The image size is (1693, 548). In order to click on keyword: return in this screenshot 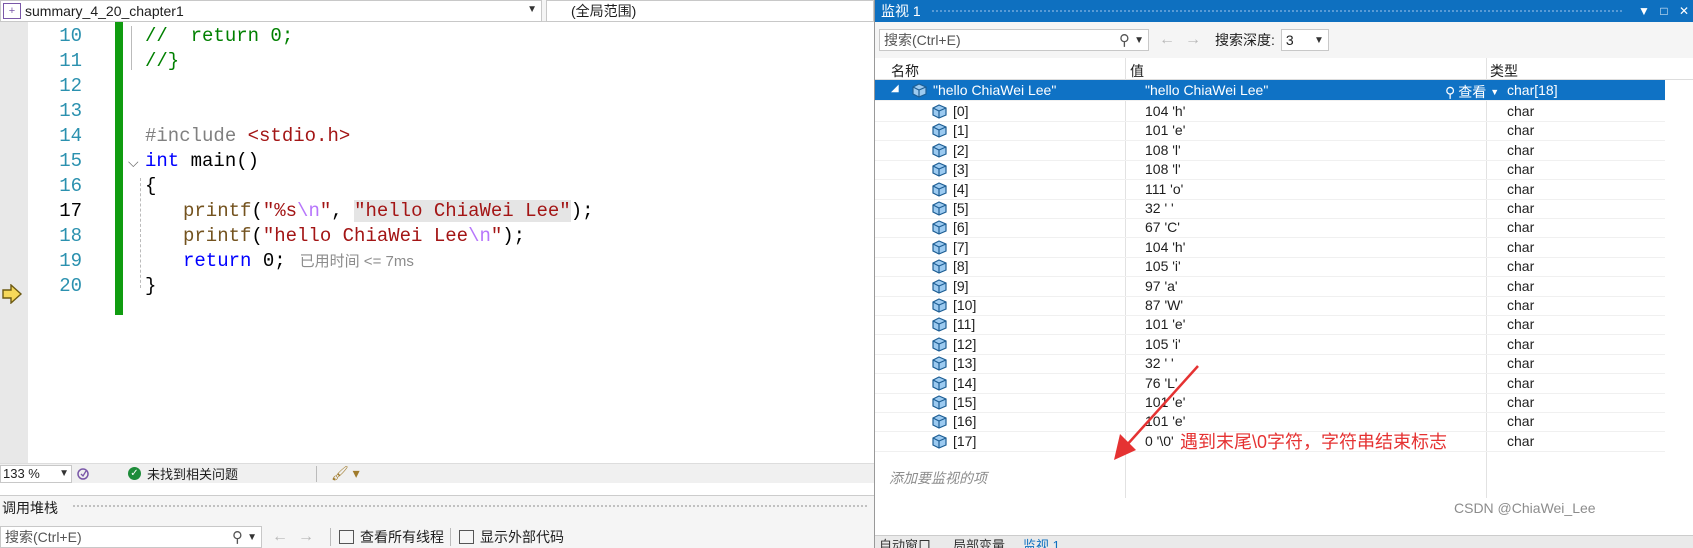, I will do `click(217, 261)`.